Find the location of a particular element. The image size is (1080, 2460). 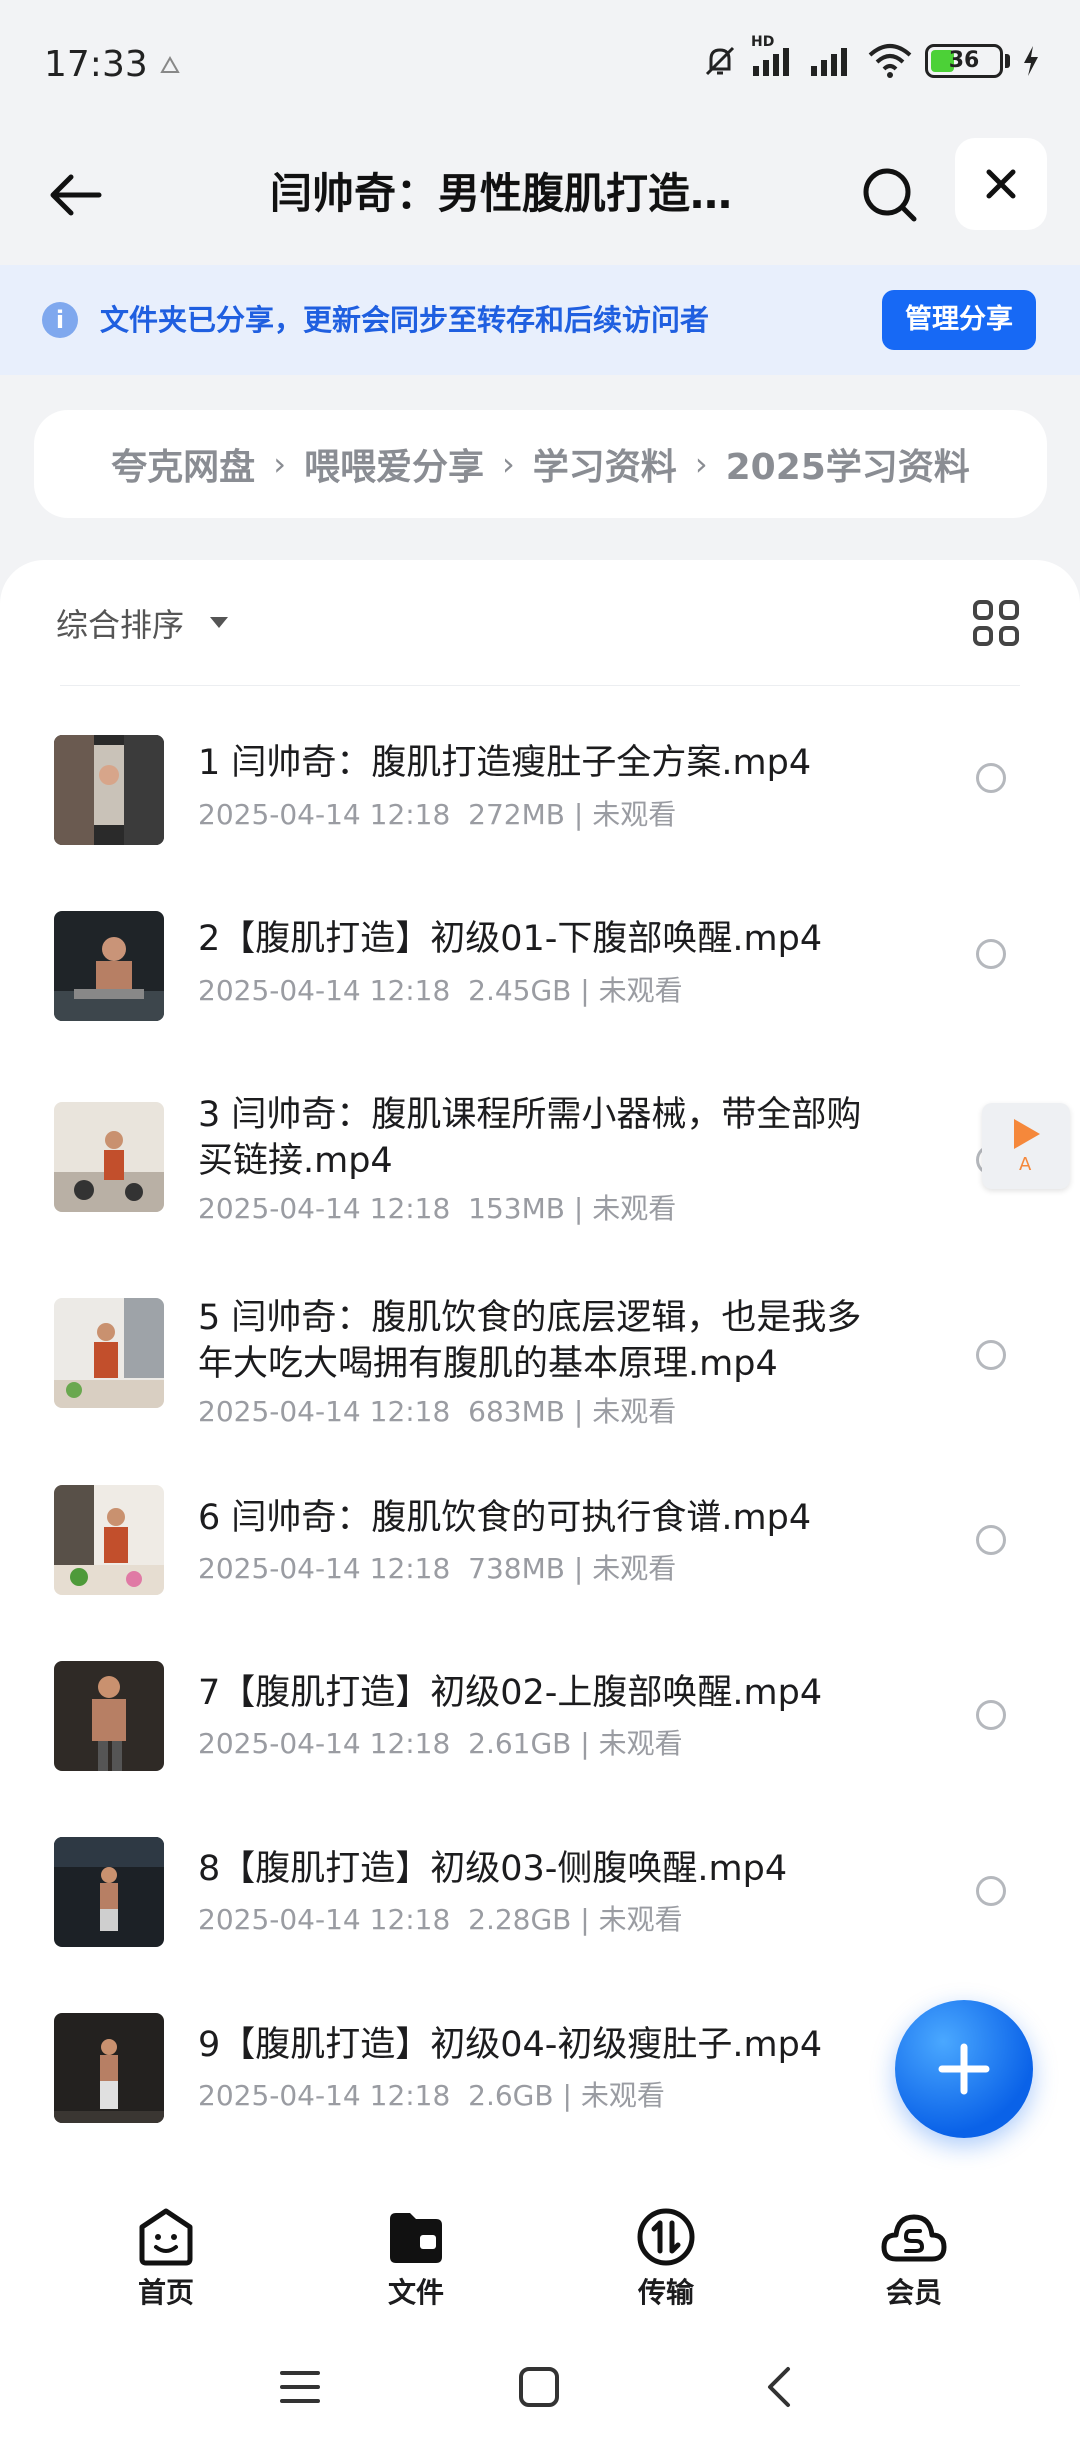

bottom-nav: 首页 文件 传输 会员 is located at coordinates (540, 2245).